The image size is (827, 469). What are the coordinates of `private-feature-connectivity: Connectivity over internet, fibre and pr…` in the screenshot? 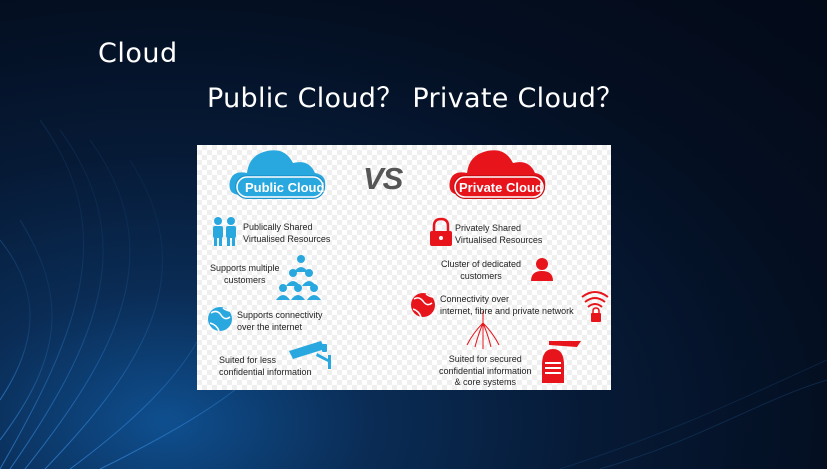 It's located at (507, 305).